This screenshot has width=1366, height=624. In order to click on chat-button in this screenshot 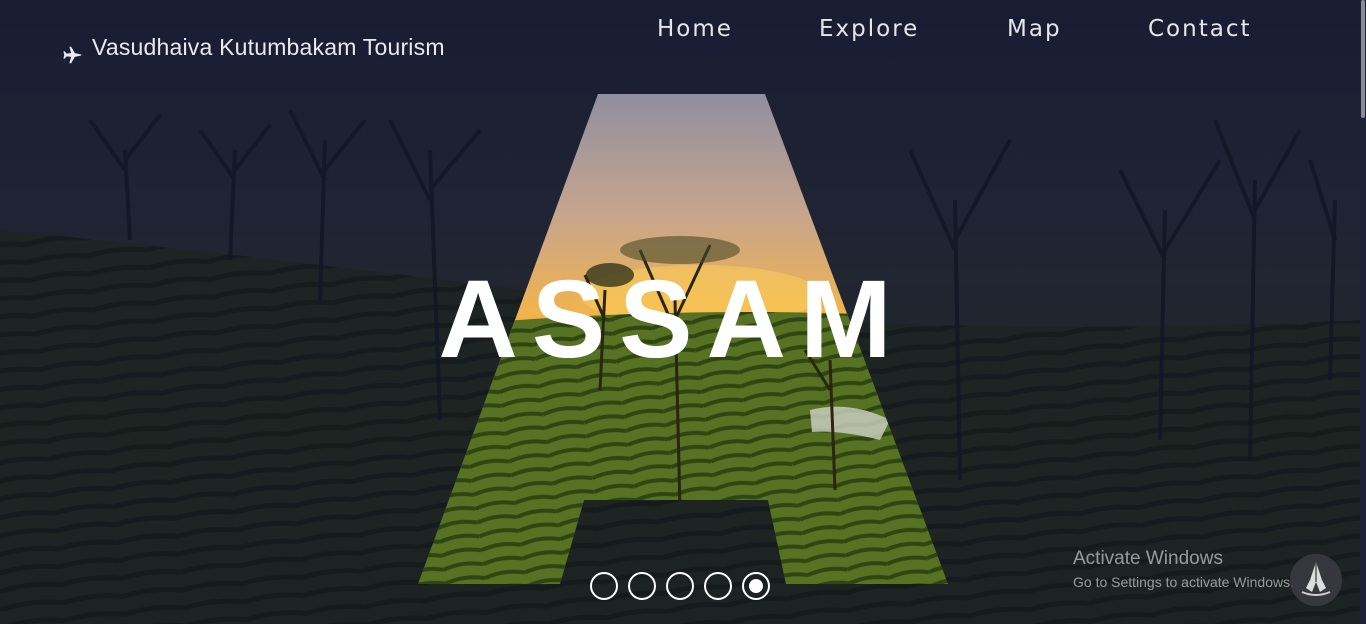, I will do `click(1316, 580)`.